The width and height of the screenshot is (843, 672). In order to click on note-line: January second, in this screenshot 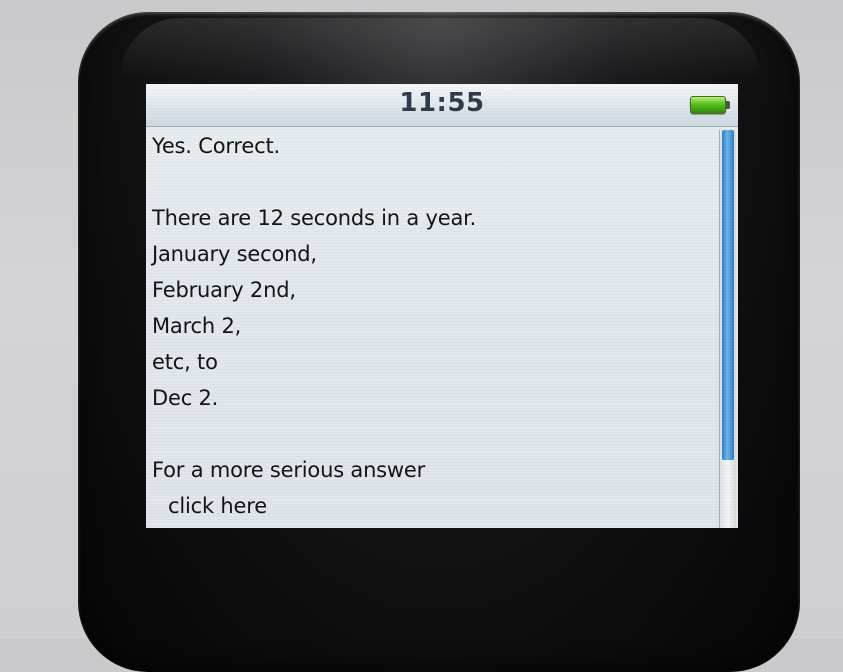, I will do `click(234, 254)`.